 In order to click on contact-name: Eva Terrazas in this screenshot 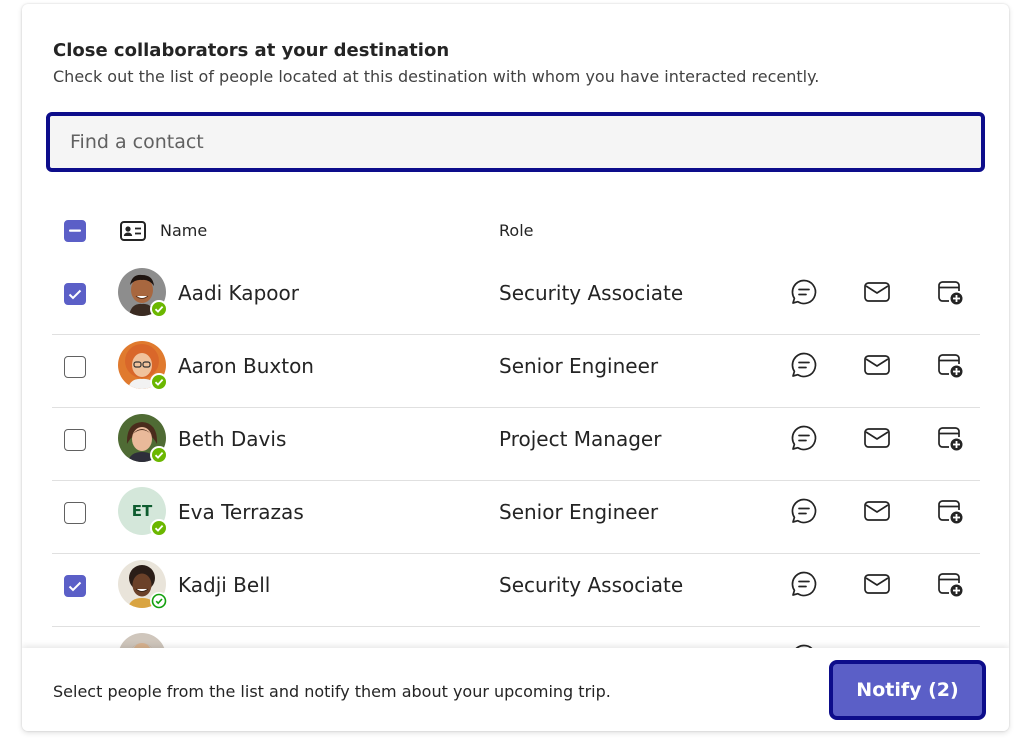, I will do `click(241, 512)`.